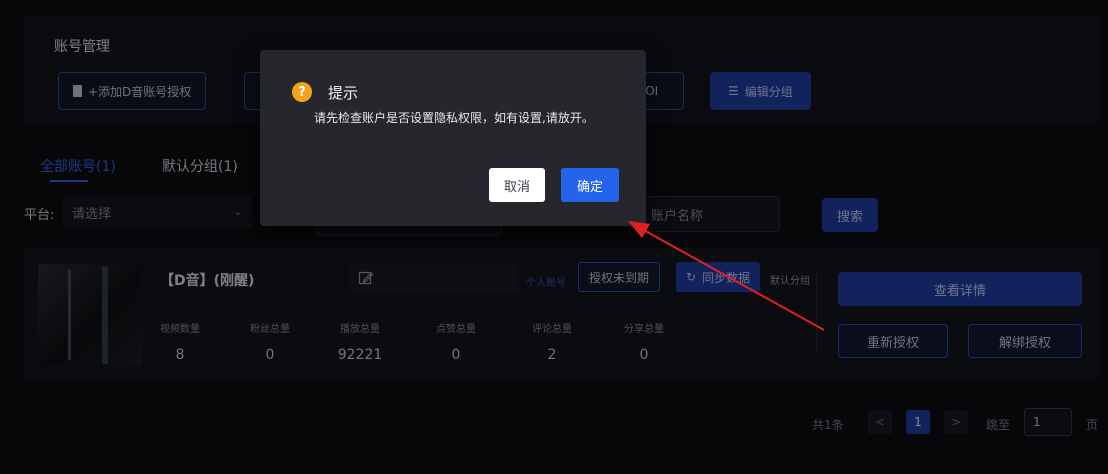 The height and width of the screenshot is (474, 1108). What do you see at coordinates (517, 185) in the screenshot?
I see `cancel-button: 取消` at bounding box center [517, 185].